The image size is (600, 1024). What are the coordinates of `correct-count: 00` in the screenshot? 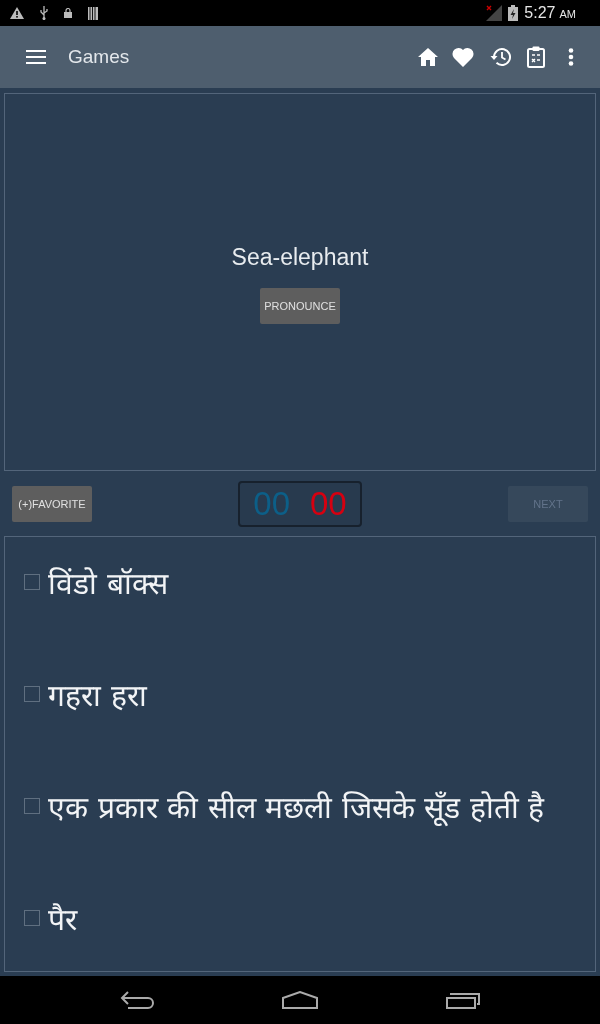 It's located at (271, 503).